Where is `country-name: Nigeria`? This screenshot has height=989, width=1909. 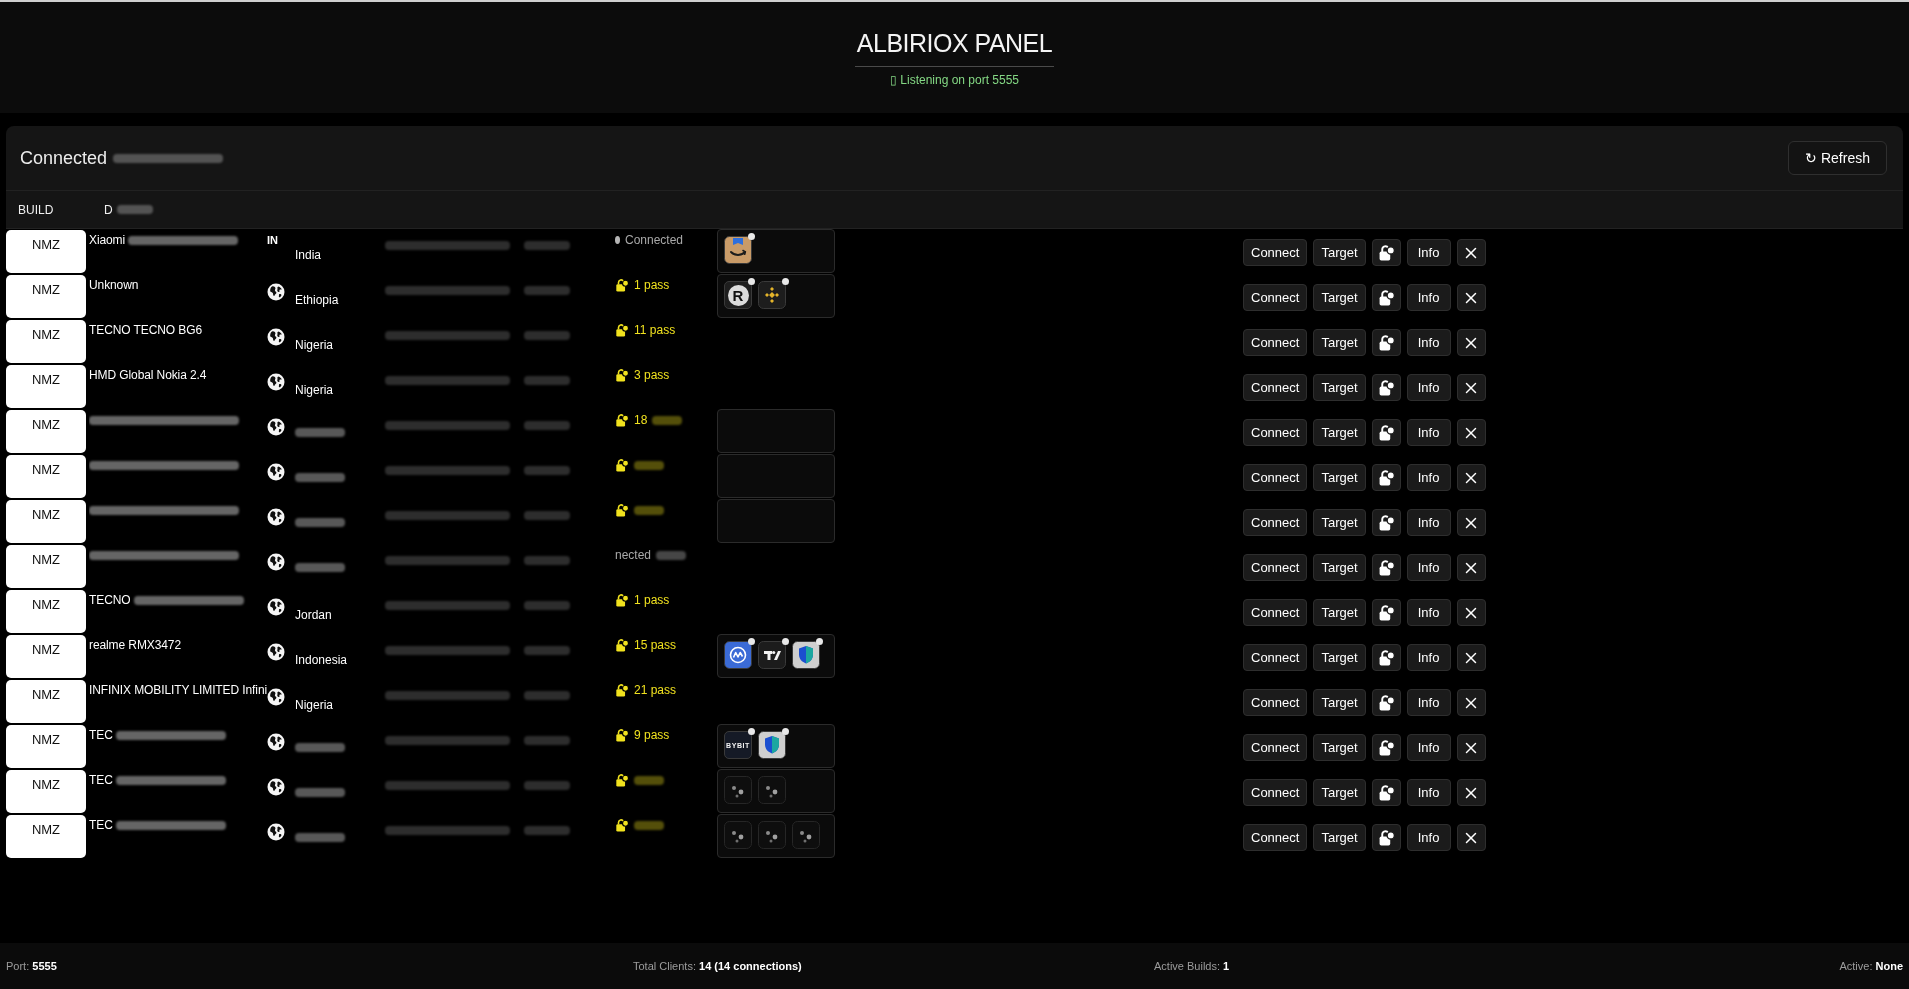
country-name: Nigeria is located at coordinates (314, 705).